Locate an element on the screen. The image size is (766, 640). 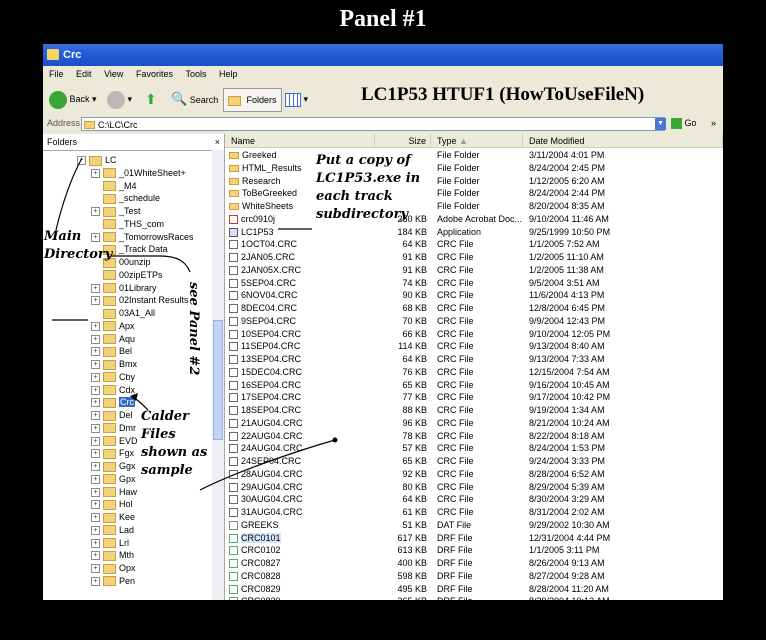
tree-item: + Del is located at coordinates (112, 415).